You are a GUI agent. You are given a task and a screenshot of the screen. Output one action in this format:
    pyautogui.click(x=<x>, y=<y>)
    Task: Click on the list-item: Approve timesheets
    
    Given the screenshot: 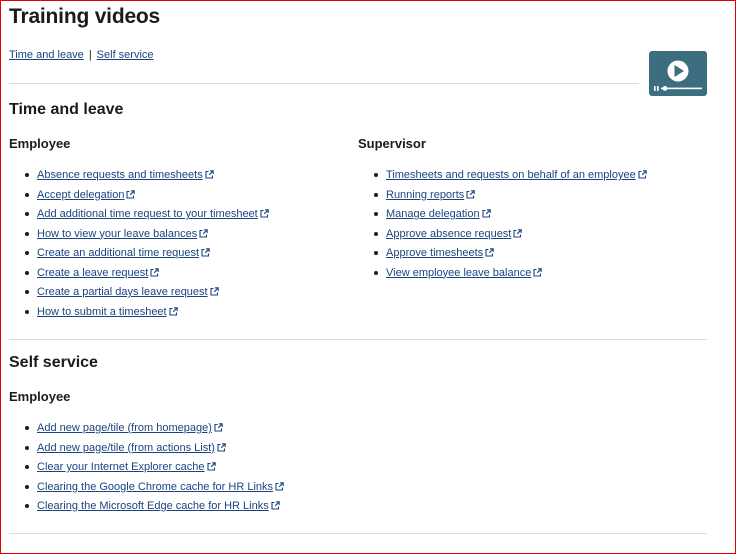 What is the action you would take?
    pyautogui.click(x=543, y=256)
    